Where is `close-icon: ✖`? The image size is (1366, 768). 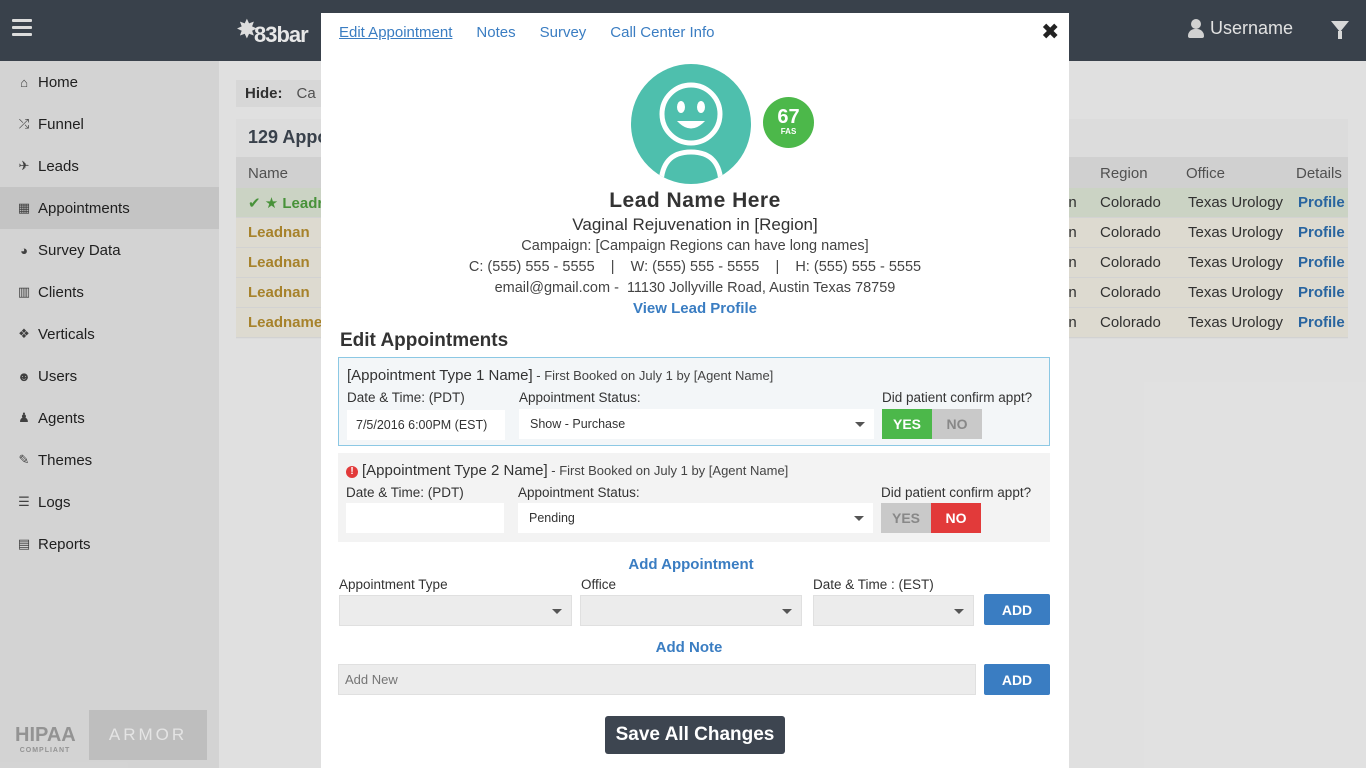
close-icon: ✖ is located at coordinates (1050, 32).